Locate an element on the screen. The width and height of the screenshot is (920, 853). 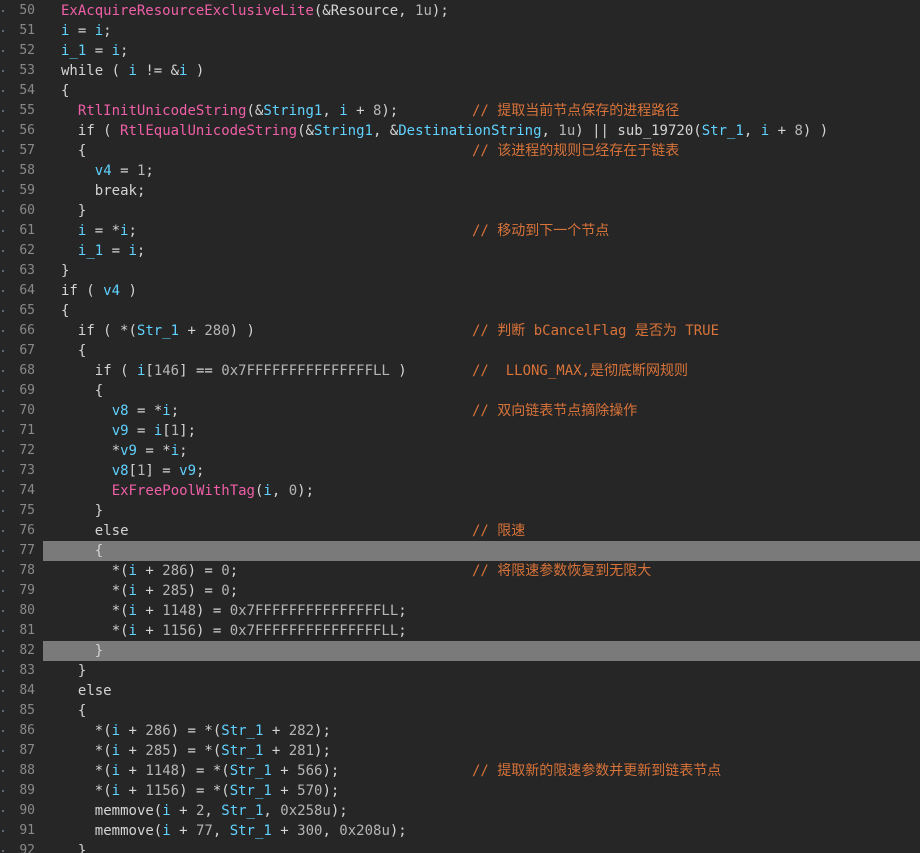
code-token: != & is located at coordinates (158, 71).